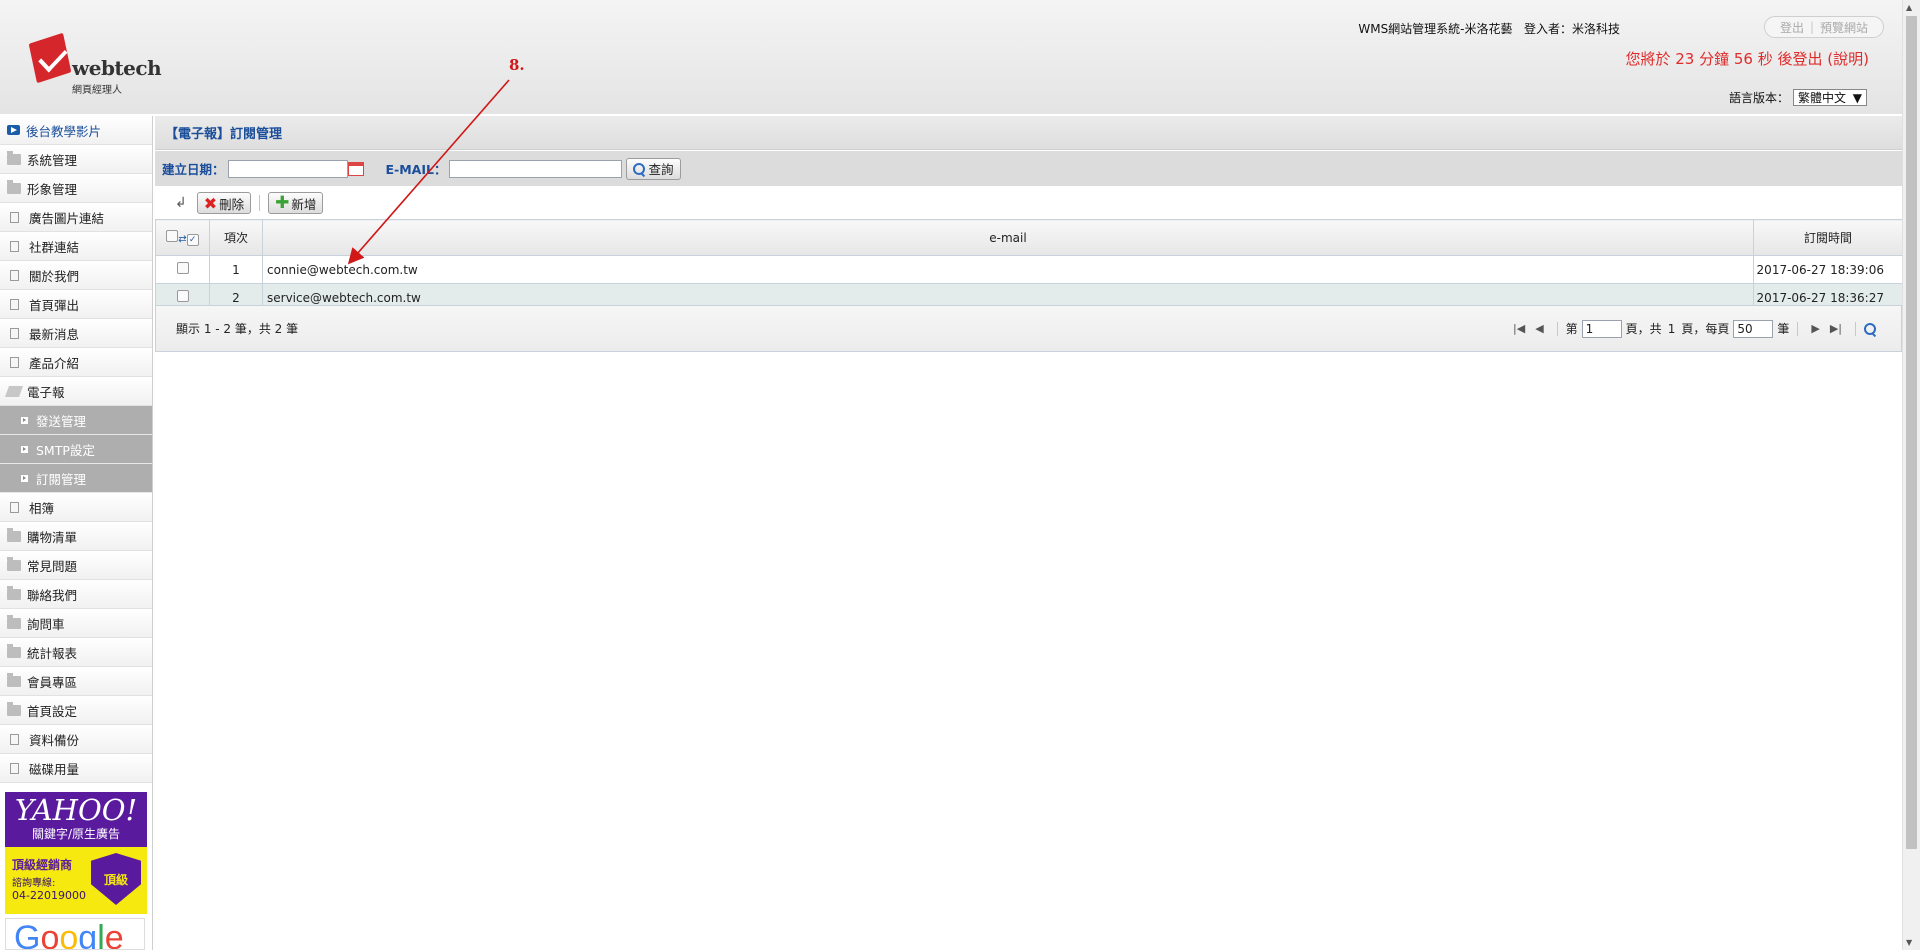 This screenshot has width=1920, height=950. I want to click on vertical-scrollbar: ▲ ▼, so click(1911, 475).